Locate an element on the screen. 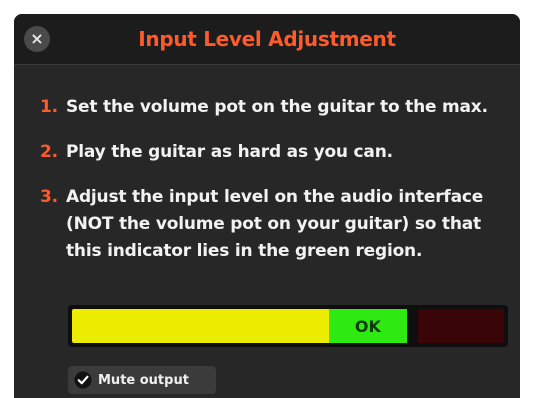 This screenshot has width=534, height=398. step-number: 1. is located at coordinates (49, 107).